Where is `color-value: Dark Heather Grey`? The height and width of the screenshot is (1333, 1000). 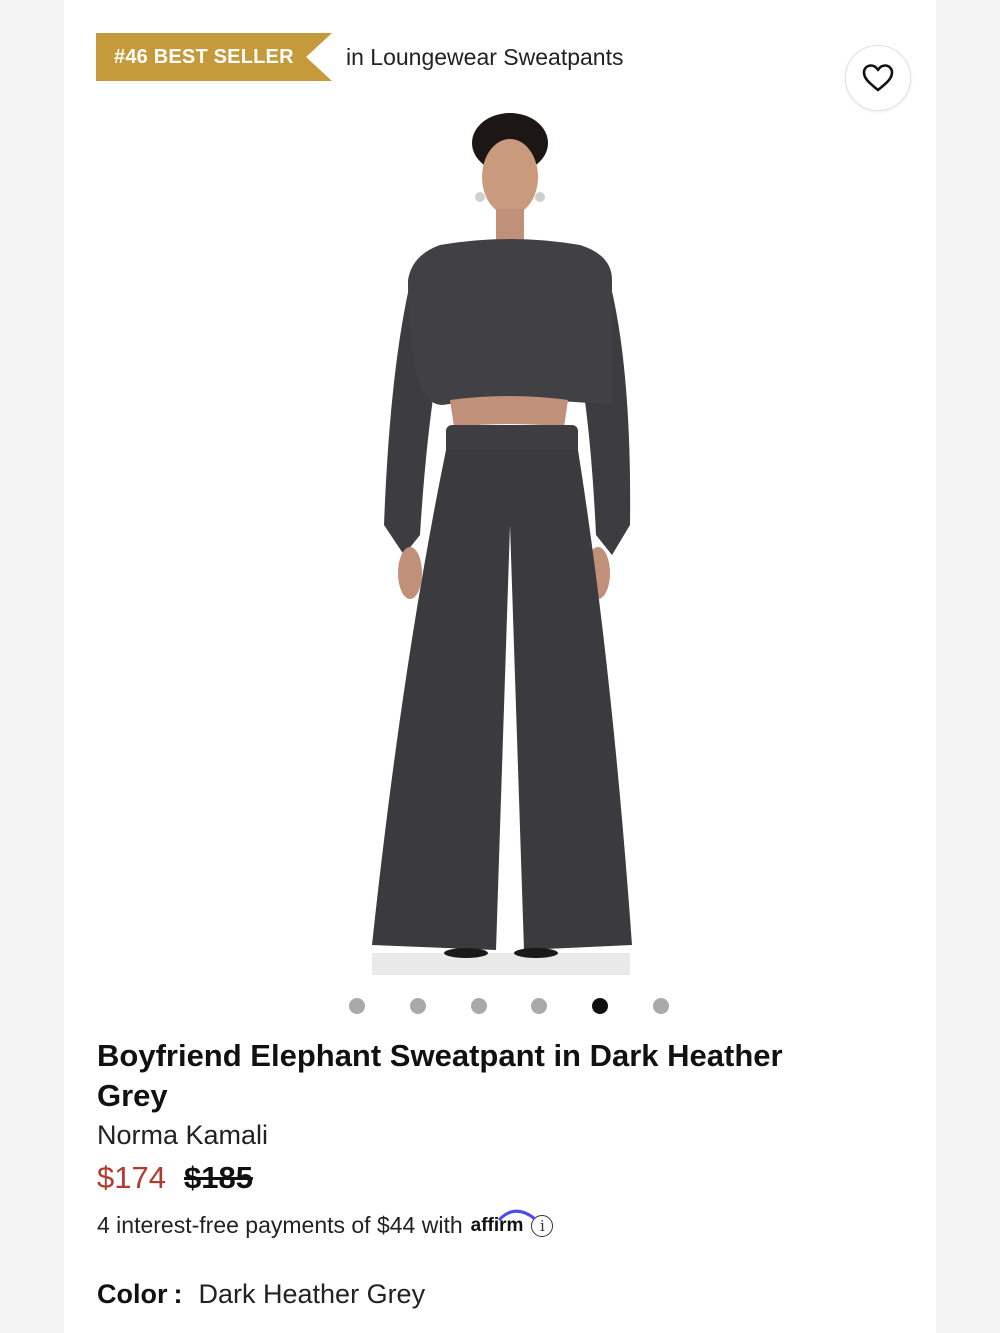
color-value: Dark Heather Grey is located at coordinates (312, 1294).